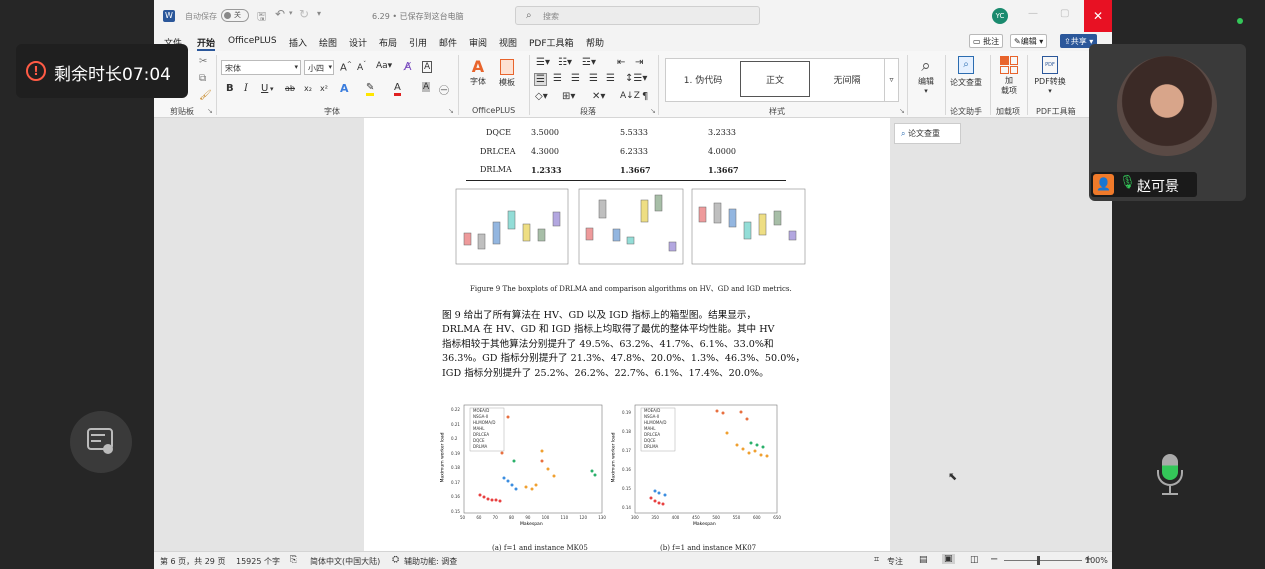 The width and height of the screenshot is (1265, 569). Describe the element at coordinates (507, 72) in the screenshot. I see `officeplus-template-button: 模板` at that location.